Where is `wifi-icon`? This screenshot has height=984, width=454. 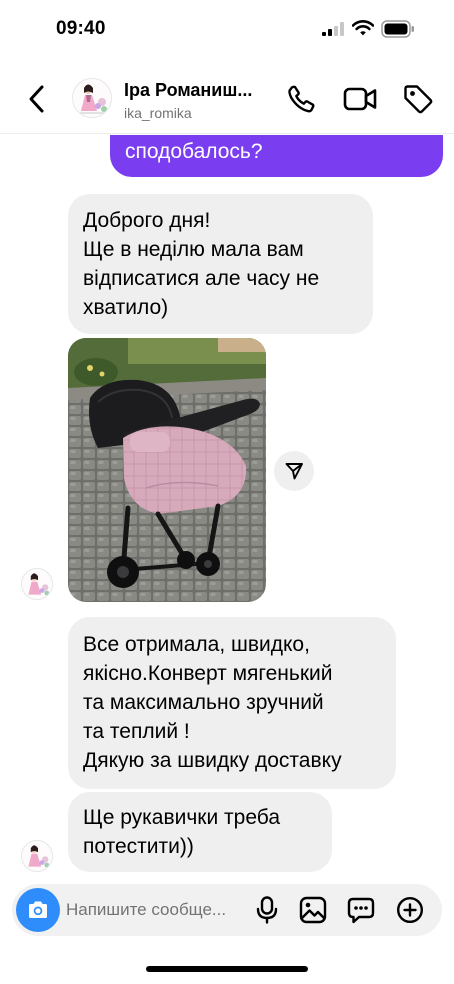 wifi-icon is located at coordinates (363, 28).